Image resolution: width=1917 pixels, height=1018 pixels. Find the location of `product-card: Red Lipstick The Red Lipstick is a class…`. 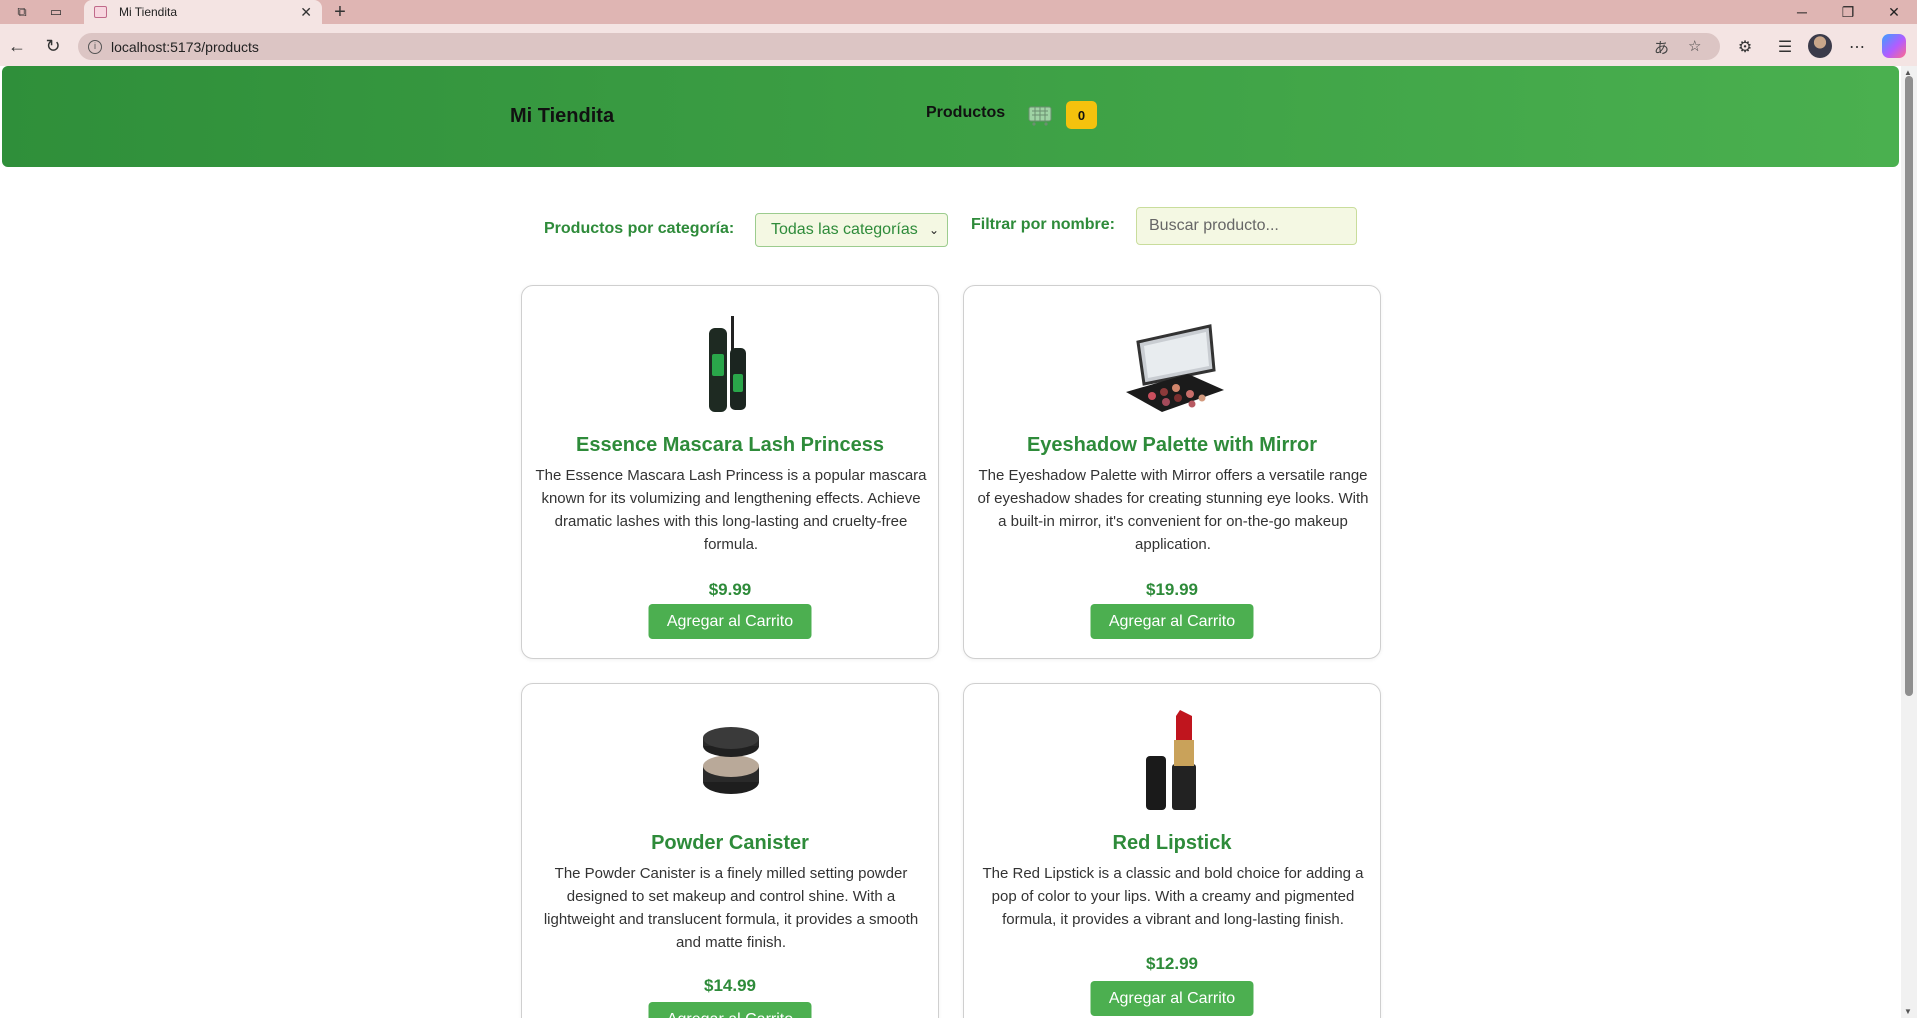

product-card: Red Lipstick The Red Lipstick is a class… is located at coordinates (1172, 850).